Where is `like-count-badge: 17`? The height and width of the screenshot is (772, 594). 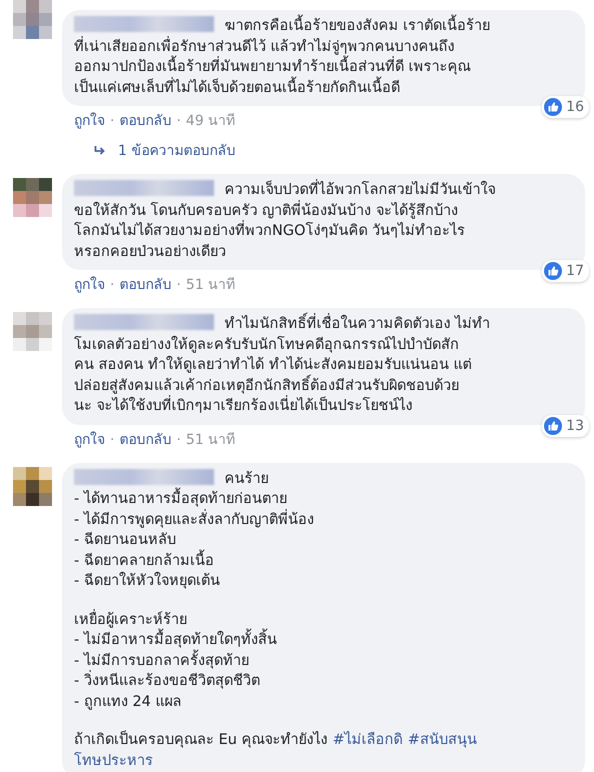
like-count-badge: 17 is located at coordinates (565, 271).